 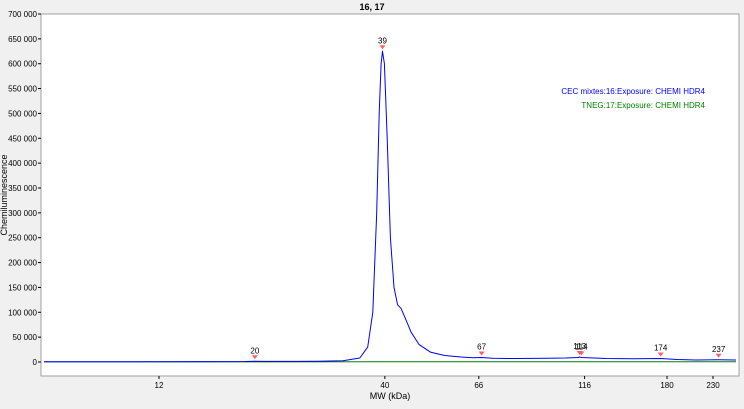 I want to click on x-tick-label: 40, so click(x=384, y=385).